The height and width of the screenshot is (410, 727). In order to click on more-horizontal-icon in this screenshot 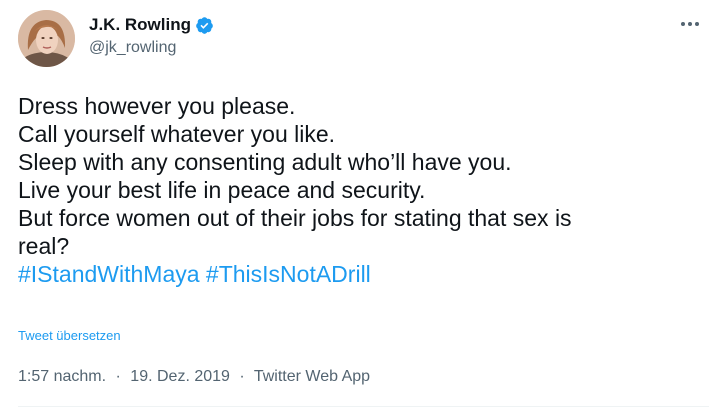, I will do `click(690, 24)`.